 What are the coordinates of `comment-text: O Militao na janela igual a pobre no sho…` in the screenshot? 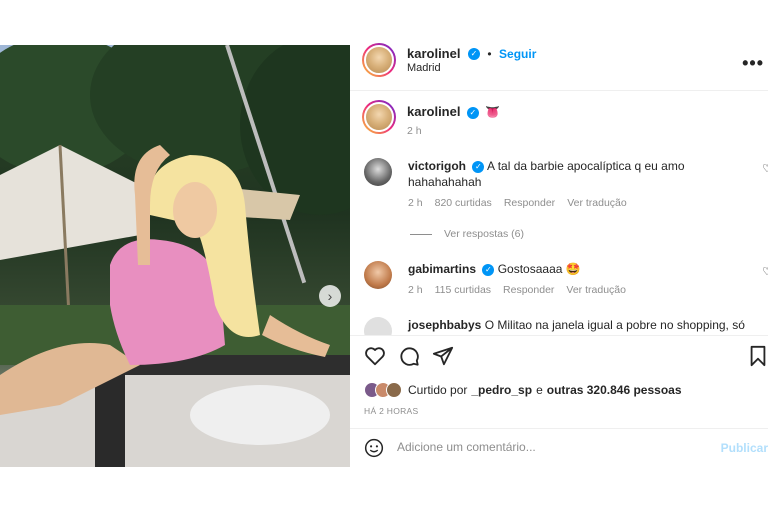 It's located at (614, 325).